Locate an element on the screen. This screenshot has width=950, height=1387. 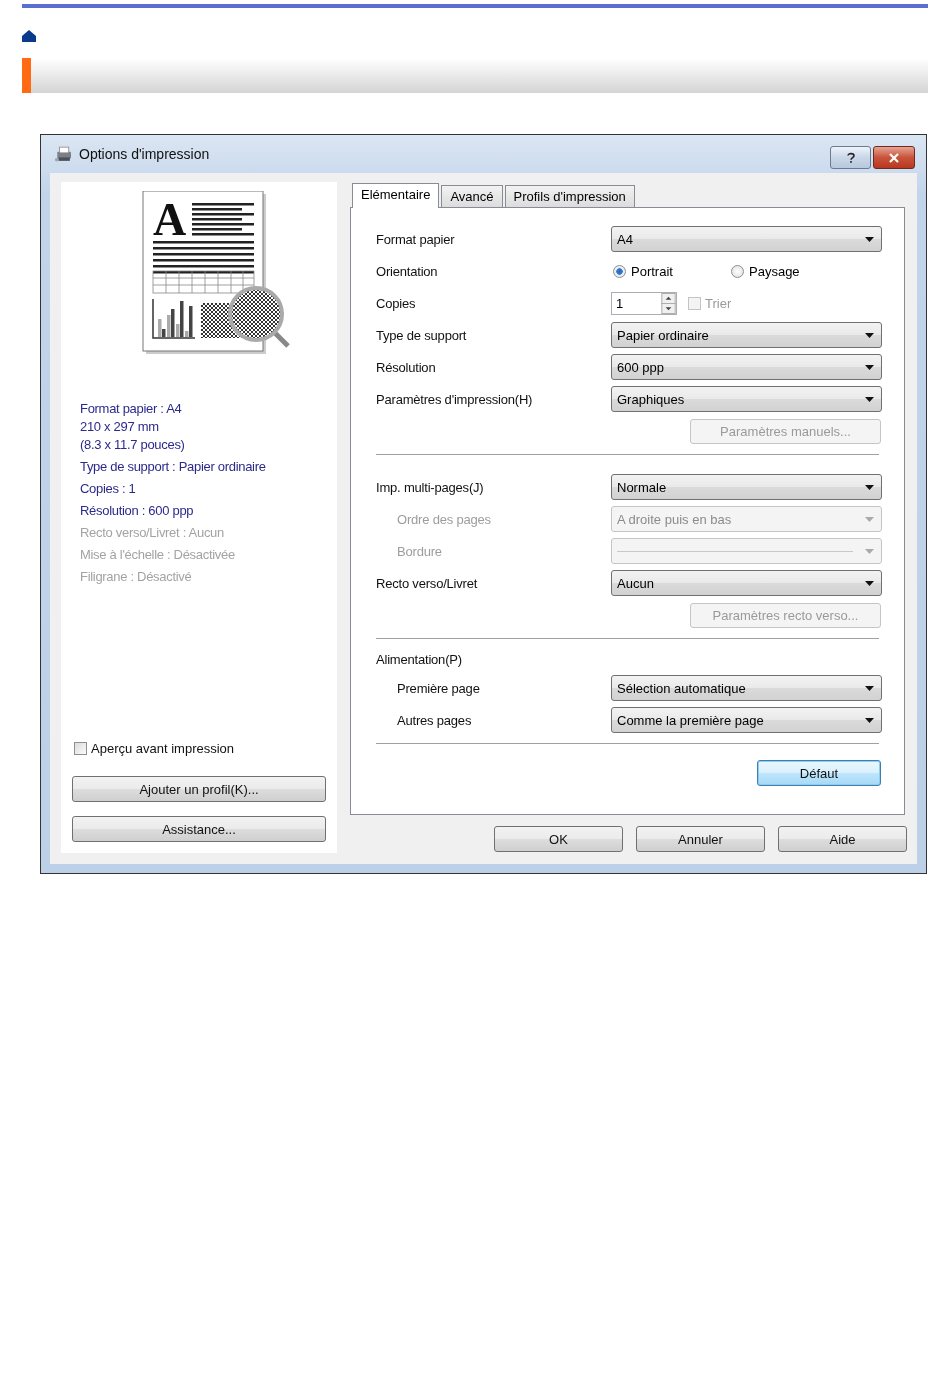
summary-text: (8.3 x 11.7 pouces) is located at coordinates (133, 445).